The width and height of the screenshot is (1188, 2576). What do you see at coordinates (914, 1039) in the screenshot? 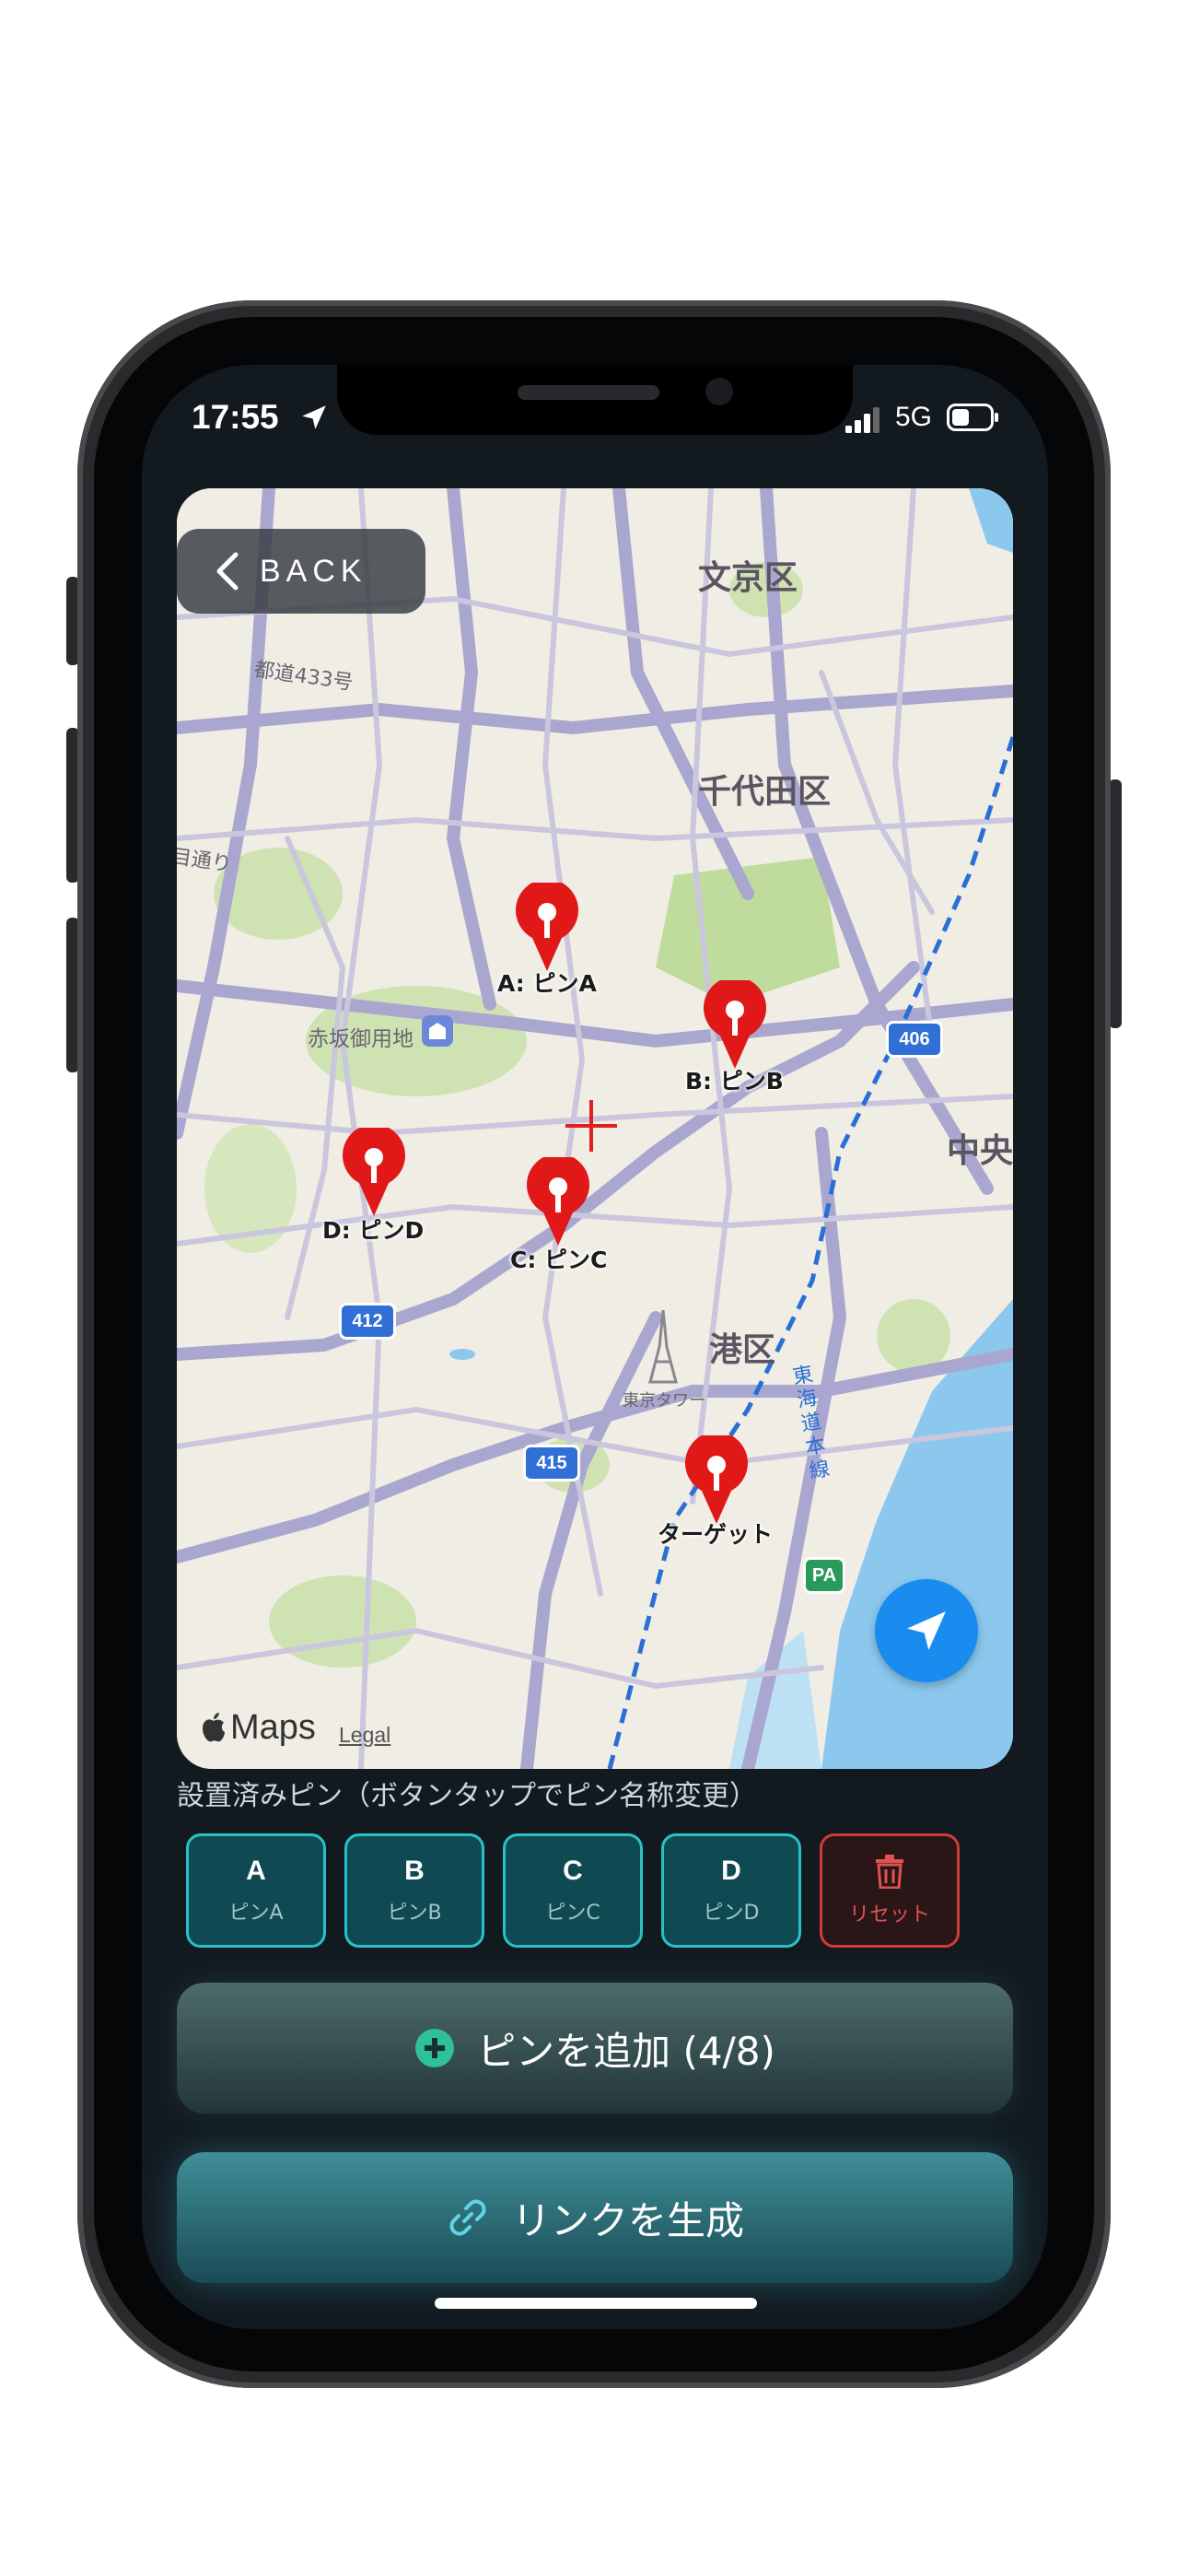
I see `route-shield: 406` at bounding box center [914, 1039].